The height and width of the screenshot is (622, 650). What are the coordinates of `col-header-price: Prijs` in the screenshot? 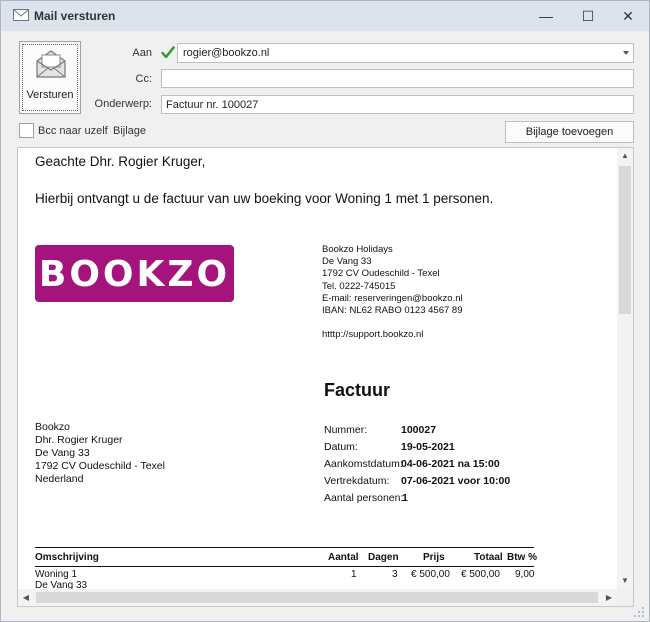 It's located at (434, 557).